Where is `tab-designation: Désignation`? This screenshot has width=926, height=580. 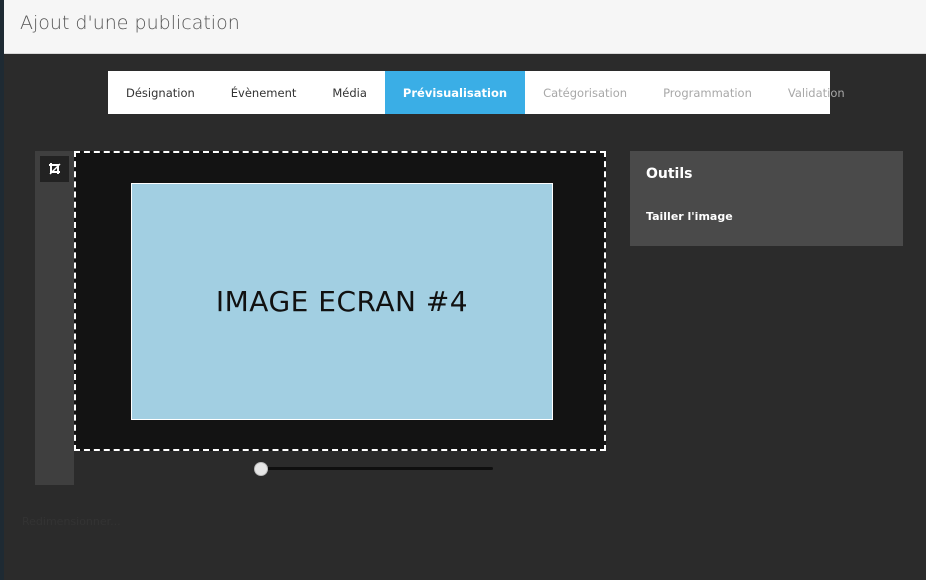 tab-designation: Désignation is located at coordinates (160, 92).